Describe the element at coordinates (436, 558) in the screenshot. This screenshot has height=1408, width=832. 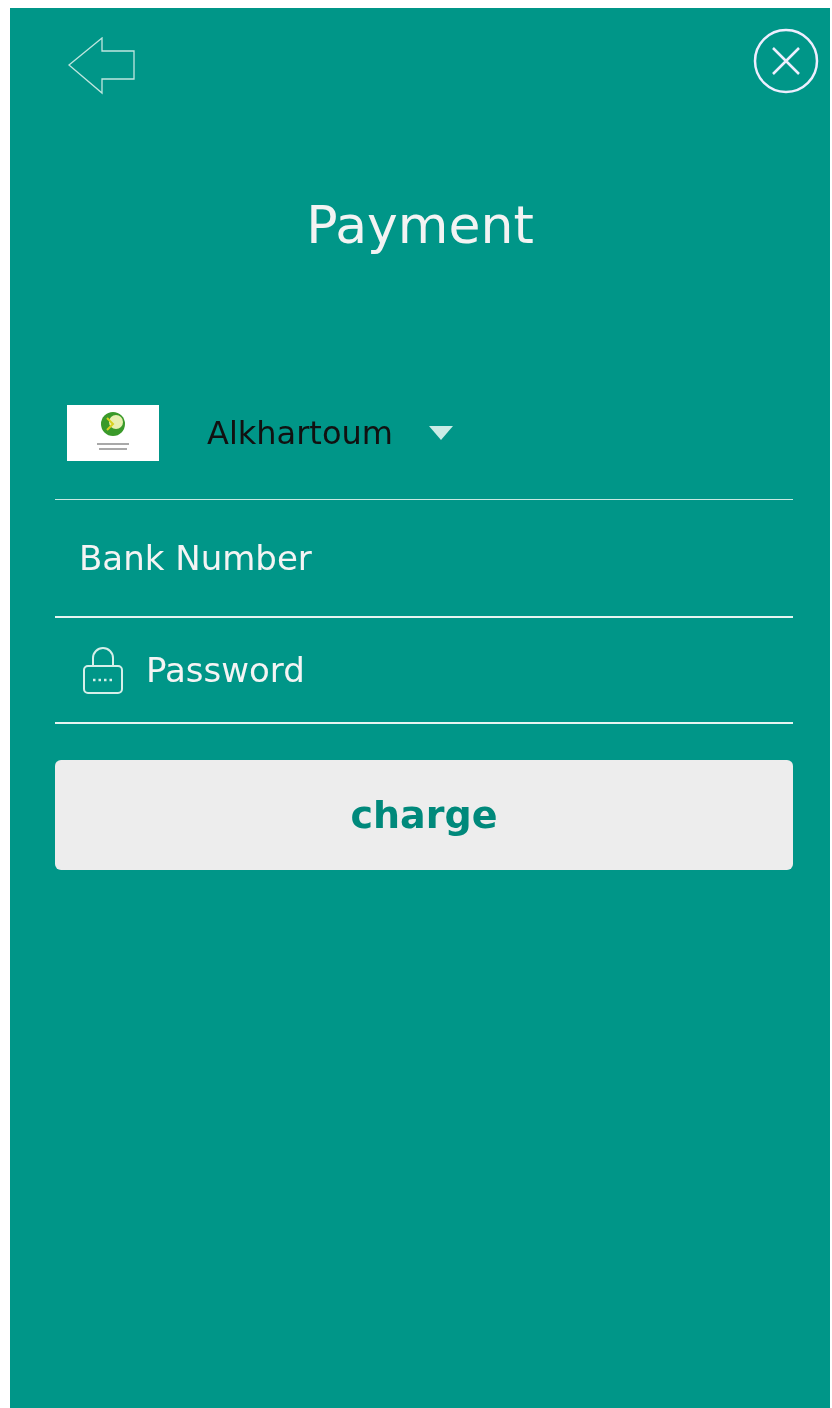
I see `input-field: Bank Number` at that location.